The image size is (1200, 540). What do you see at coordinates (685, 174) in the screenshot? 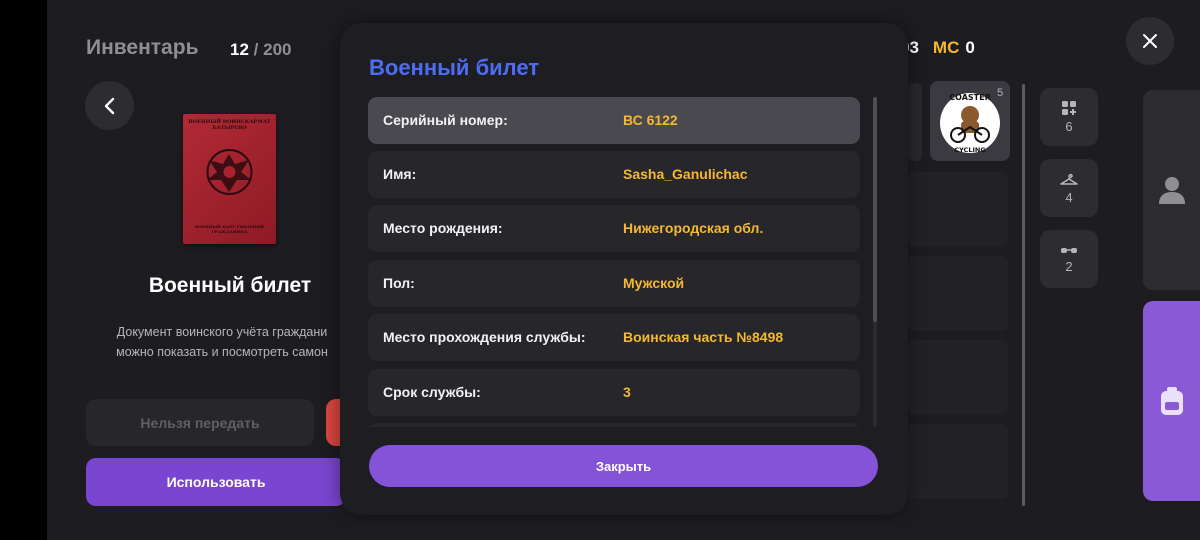
I see `info-value: Sasha_Ganulichac` at bounding box center [685, 174].